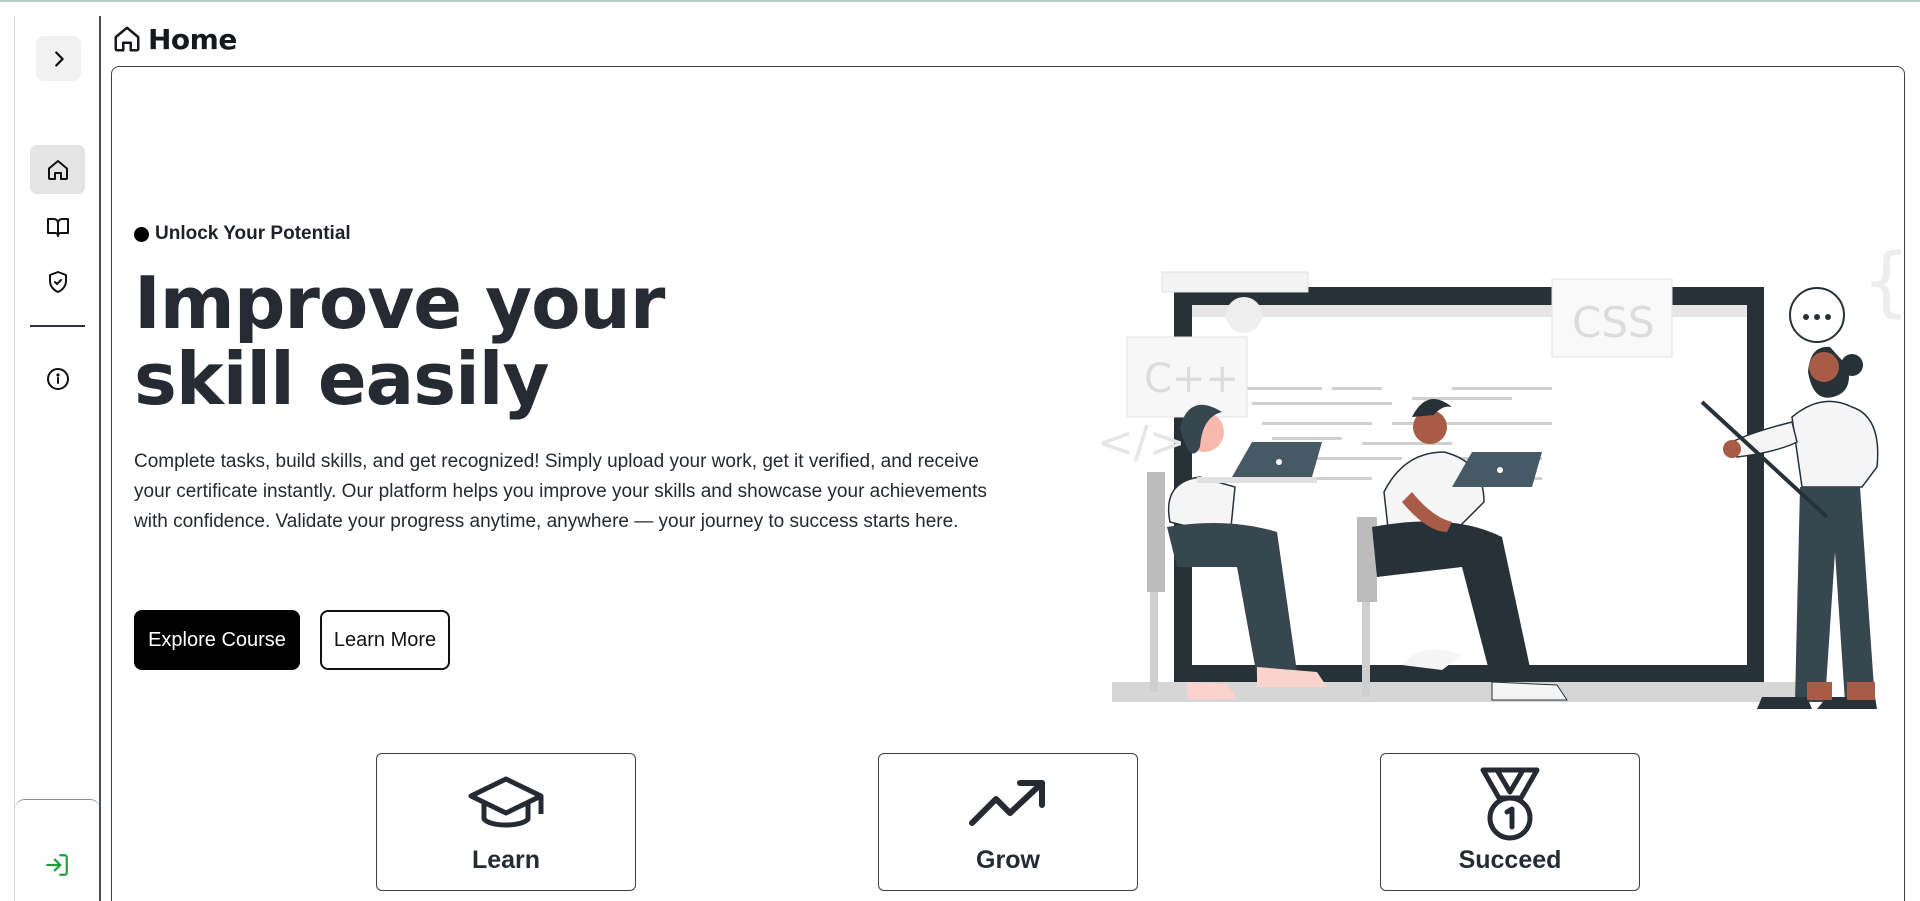 Image resolution: width=1920 pixels, height=901 pixels. Describe the element at coordinates (192, 39) in the screenshot. I see `page-title: Home` at that location.